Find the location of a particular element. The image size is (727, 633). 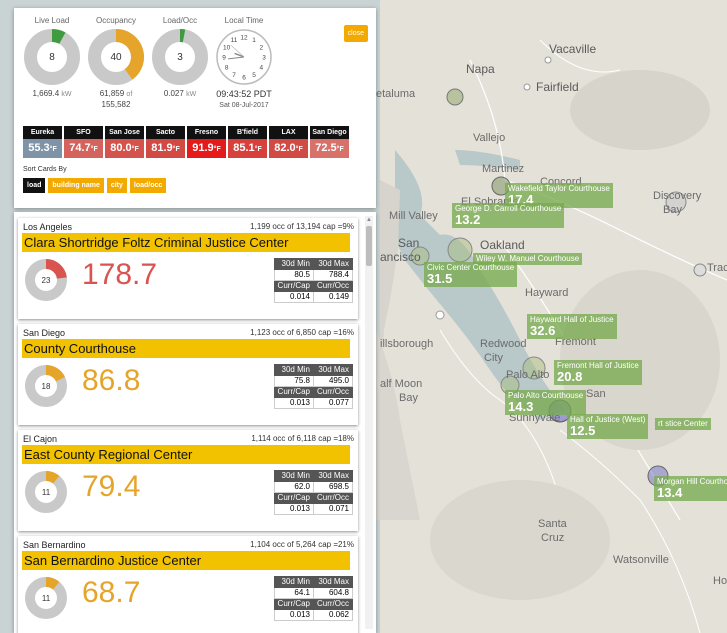

temperature-tile: Sacto 81.9°F is located at coordinates (165, 142).